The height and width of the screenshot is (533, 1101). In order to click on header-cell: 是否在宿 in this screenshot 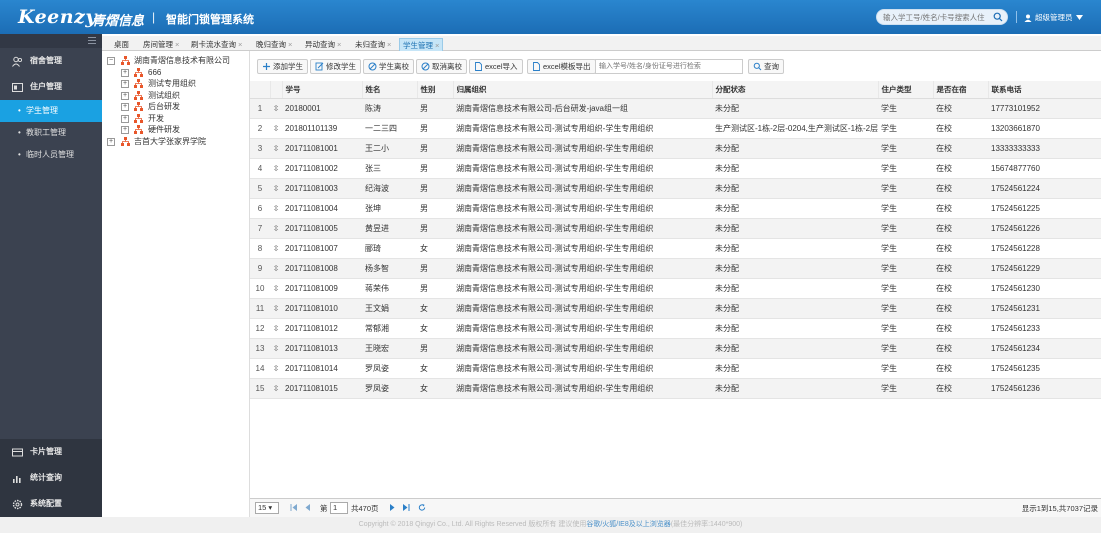, I will do `click(961, 90)`.